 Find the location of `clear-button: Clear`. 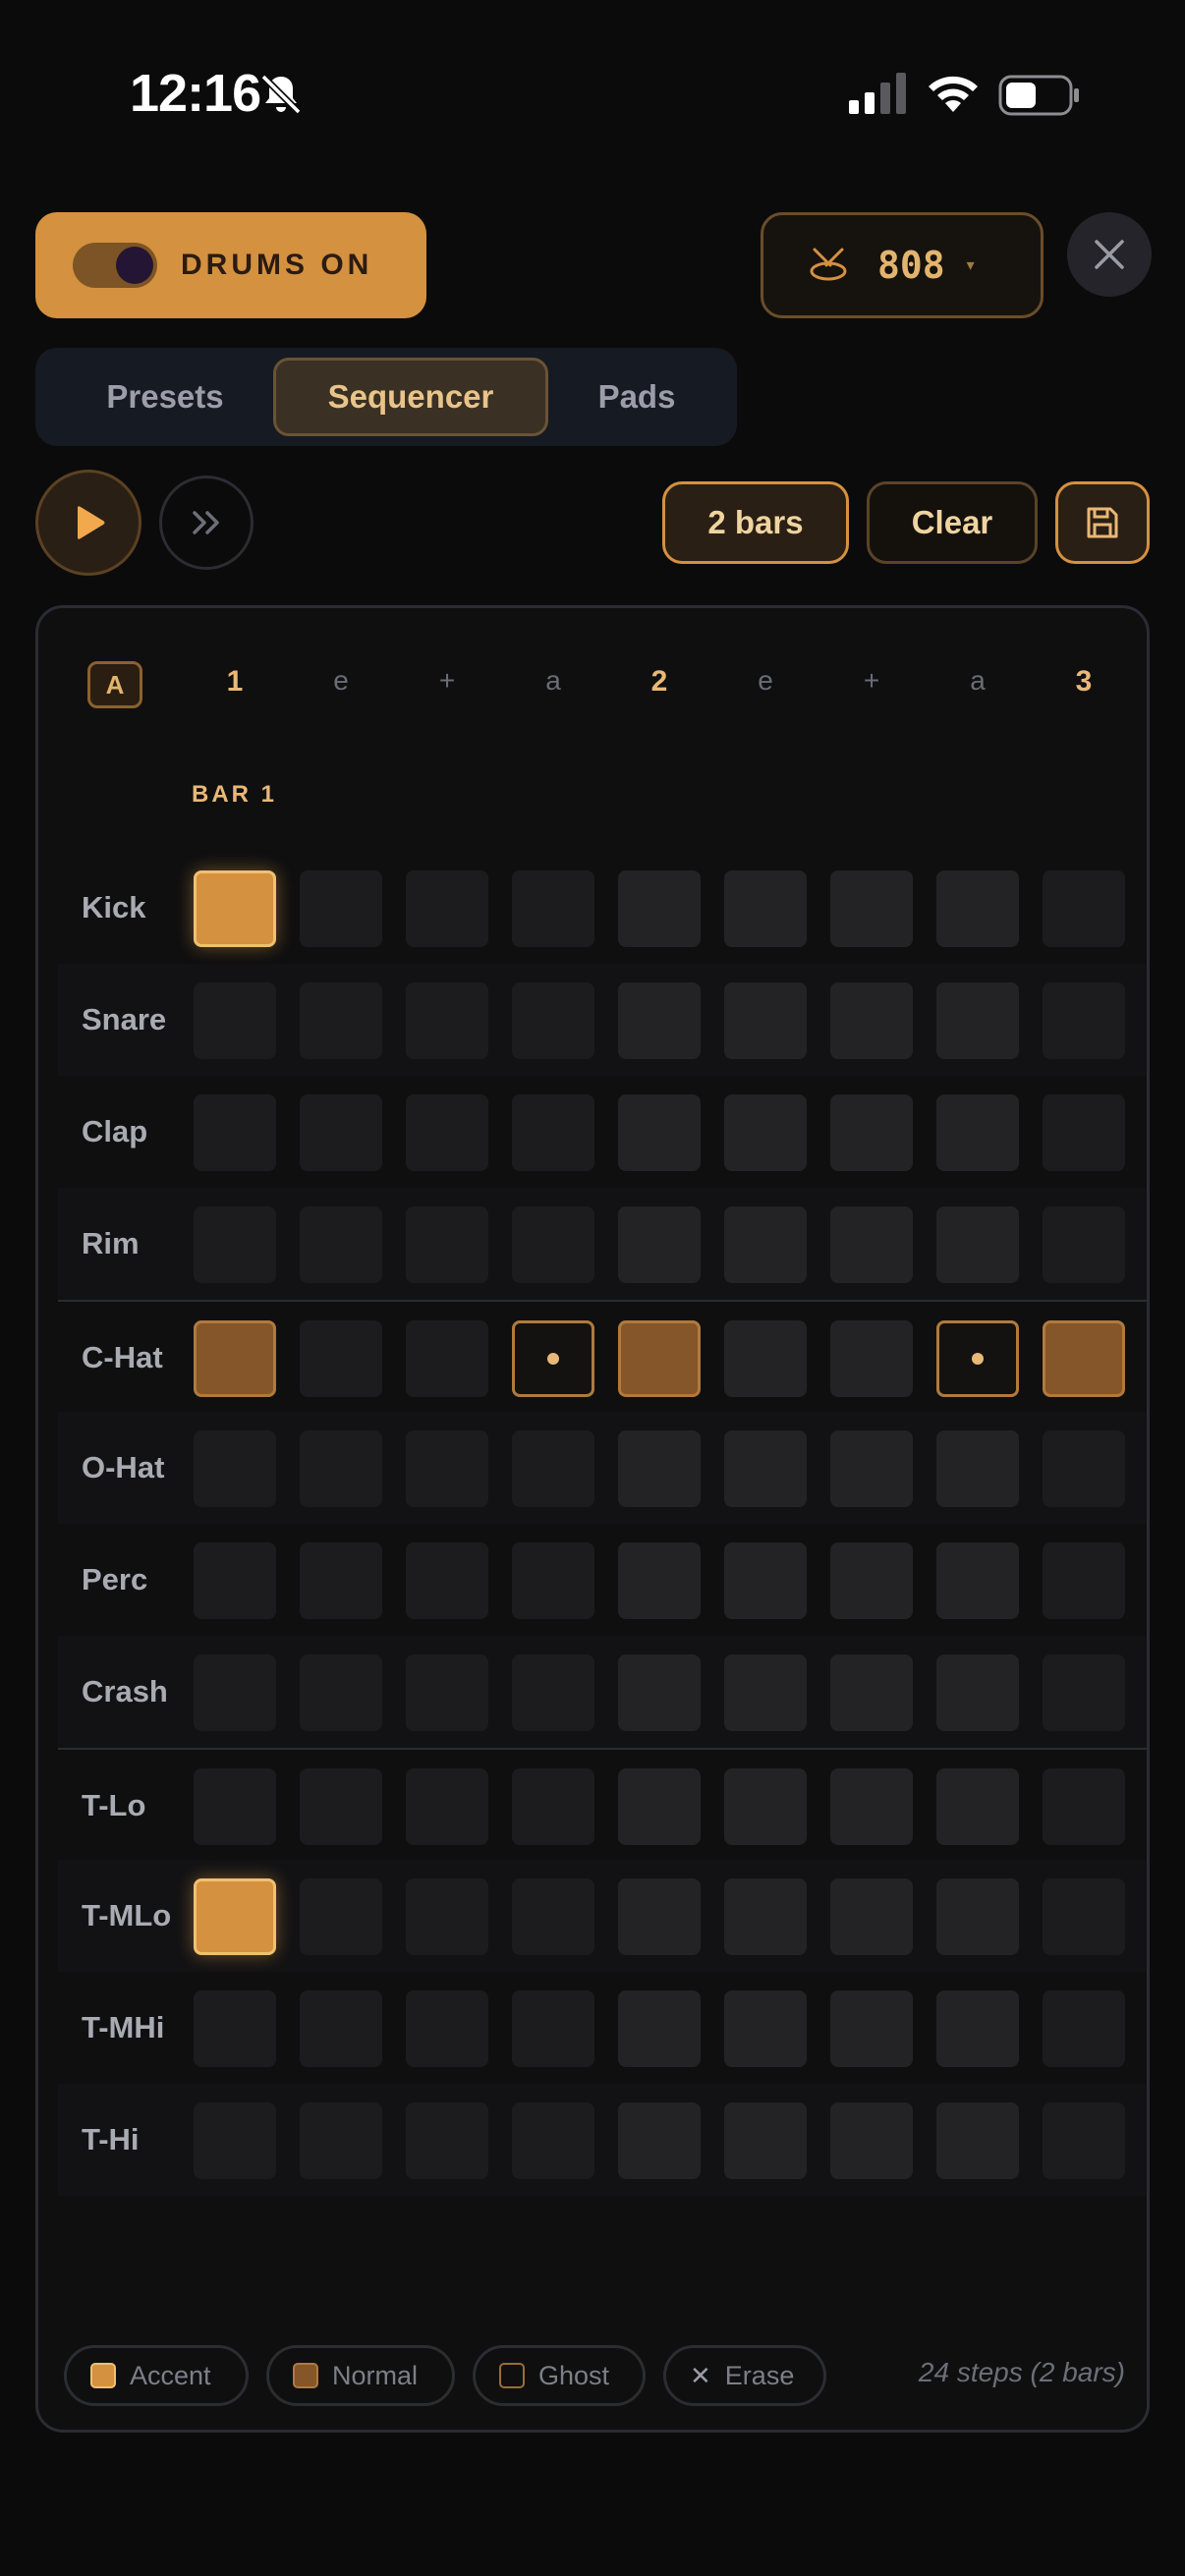

clear-button: Clear is located at coordinates (953, 522).